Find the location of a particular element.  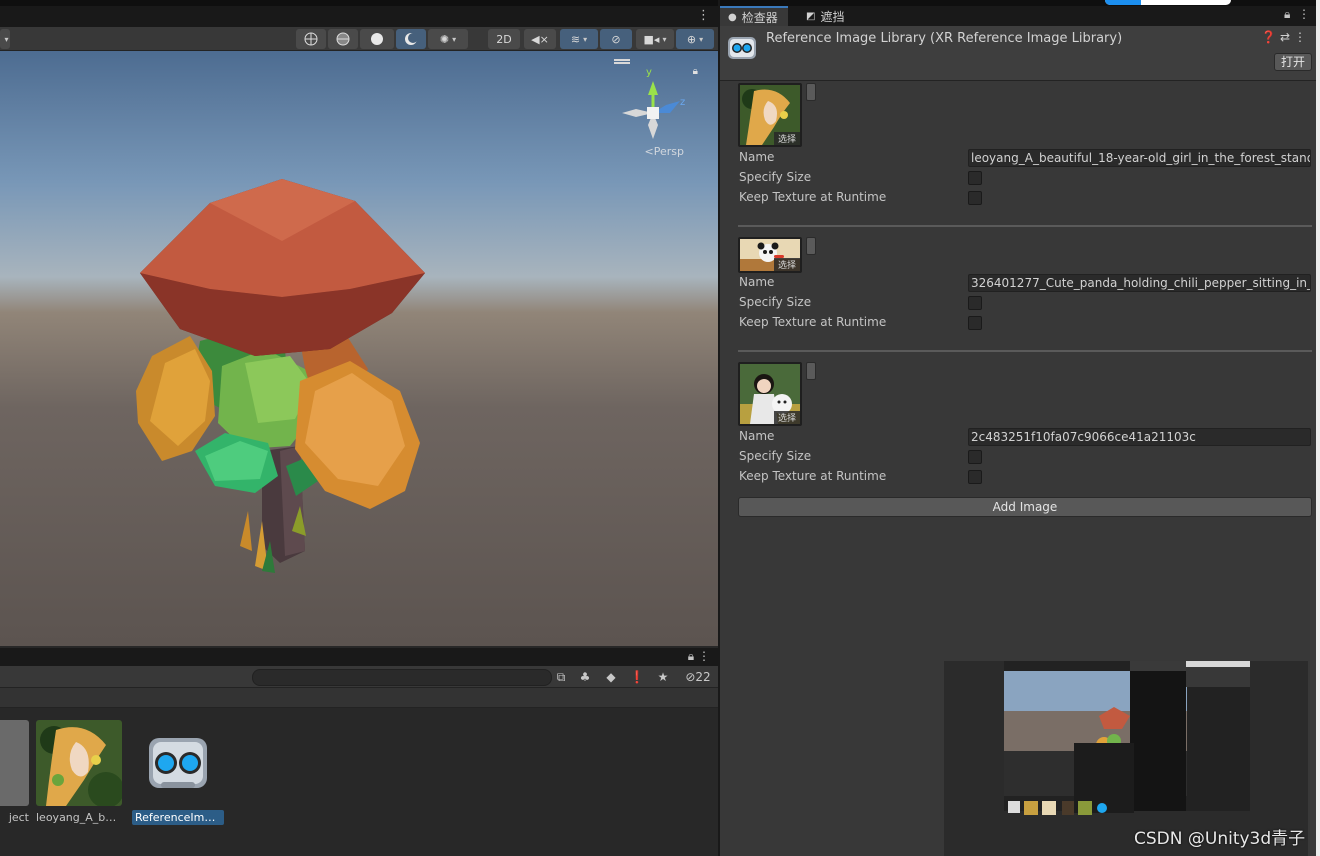

shaded-wireframe-button is located at coordinates (343, 39).